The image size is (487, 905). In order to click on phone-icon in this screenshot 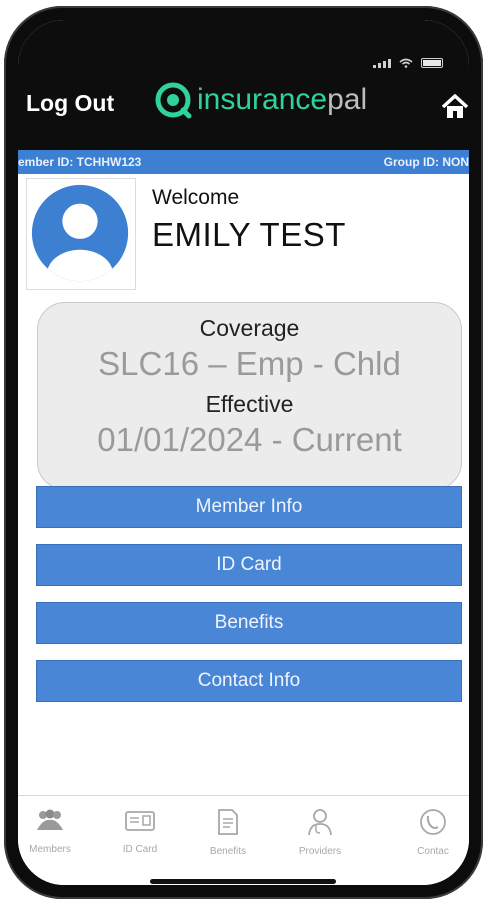, I will do `click(433, 822)`.